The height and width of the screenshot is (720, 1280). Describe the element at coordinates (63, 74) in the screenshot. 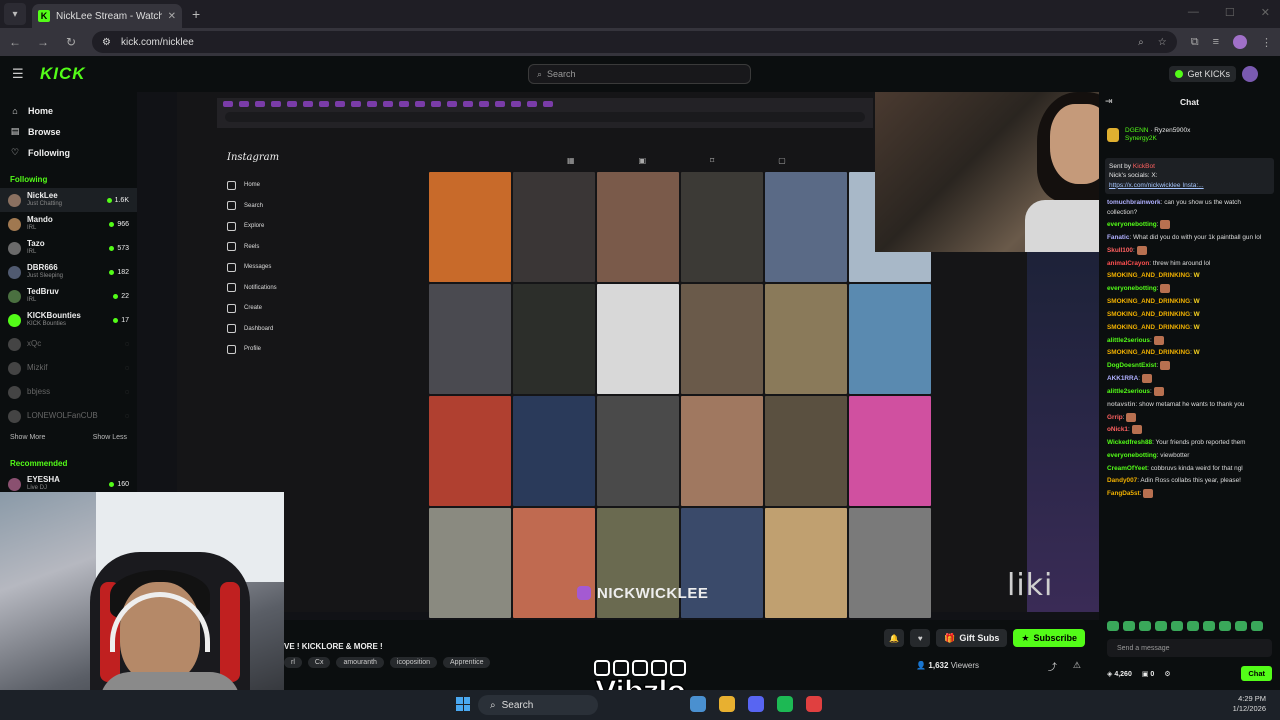

I see `kick-logo: KICK` at that location.